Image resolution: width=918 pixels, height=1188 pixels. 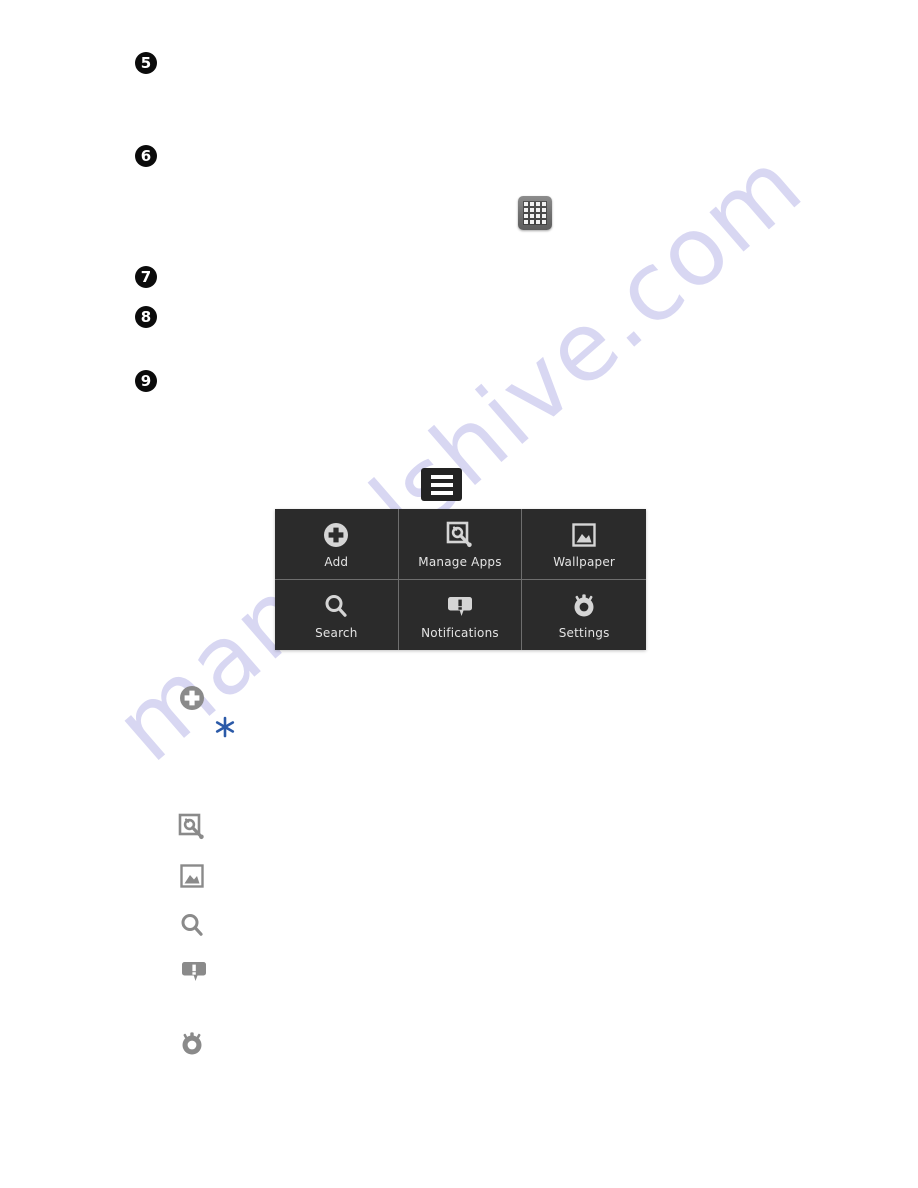 What do you see at coordinates (192, 1044) in the screenshot?
I see `legend-settings-gear-icon` at bounding box center [192, 1044].